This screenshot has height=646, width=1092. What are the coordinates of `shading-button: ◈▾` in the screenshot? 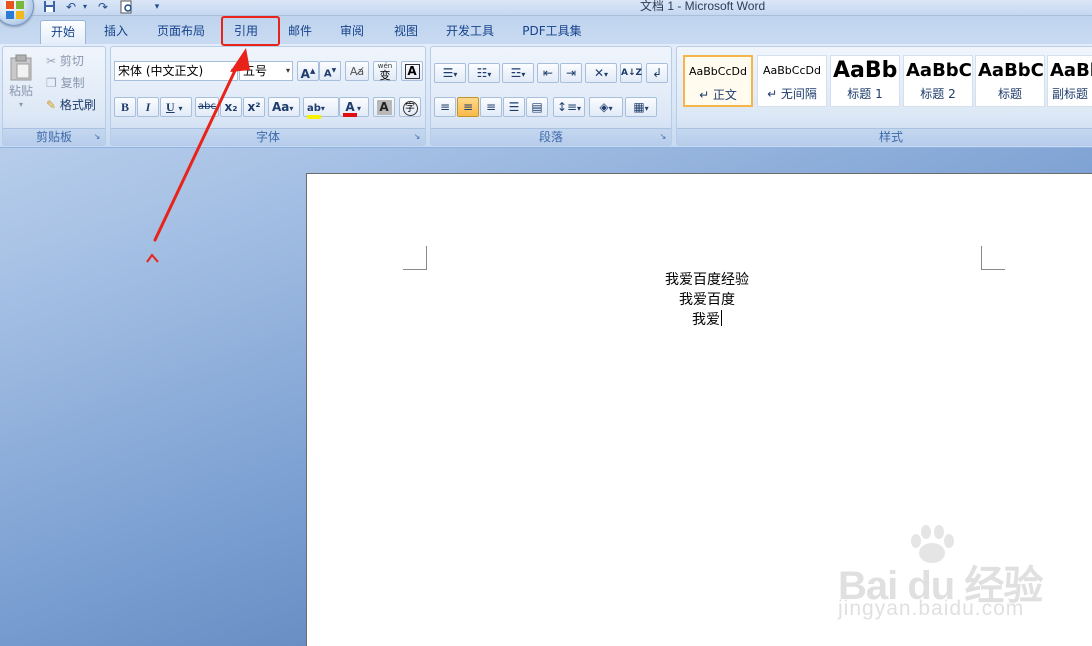 It's located at (606, 107).